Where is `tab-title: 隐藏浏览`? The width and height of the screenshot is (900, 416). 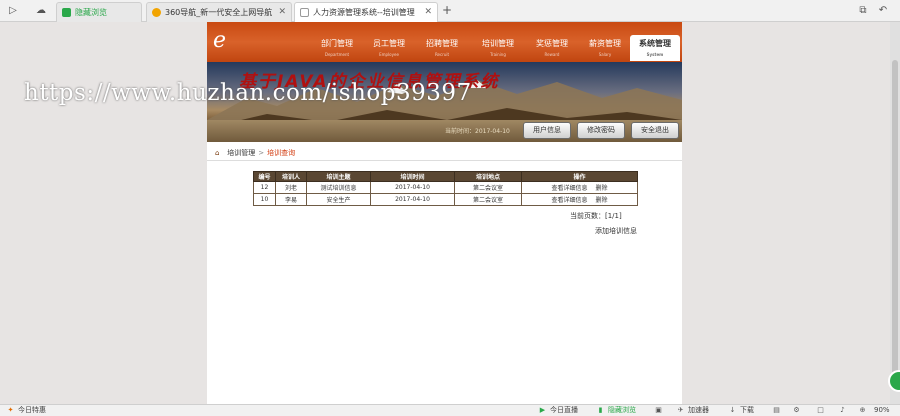 tab-title: 隐藏浏览 is located at coordinates (91, 12).